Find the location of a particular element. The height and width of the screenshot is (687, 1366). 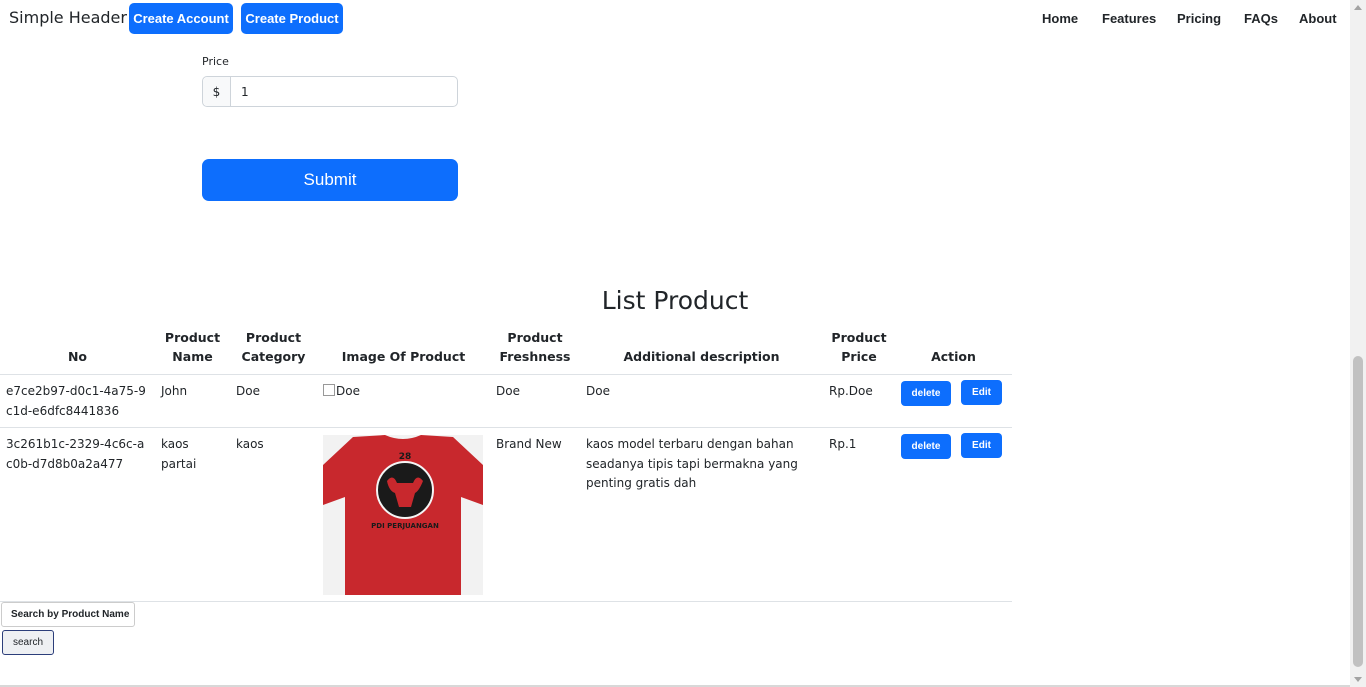

nav-pricing: Pricing is located at coordinates (1199, 18).